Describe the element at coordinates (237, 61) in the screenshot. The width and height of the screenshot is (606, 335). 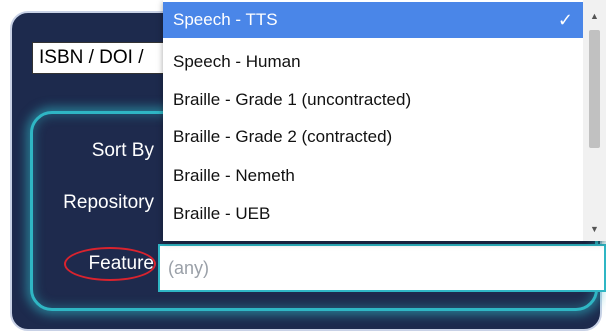
I see `option-label: Speech - Human` at that location.